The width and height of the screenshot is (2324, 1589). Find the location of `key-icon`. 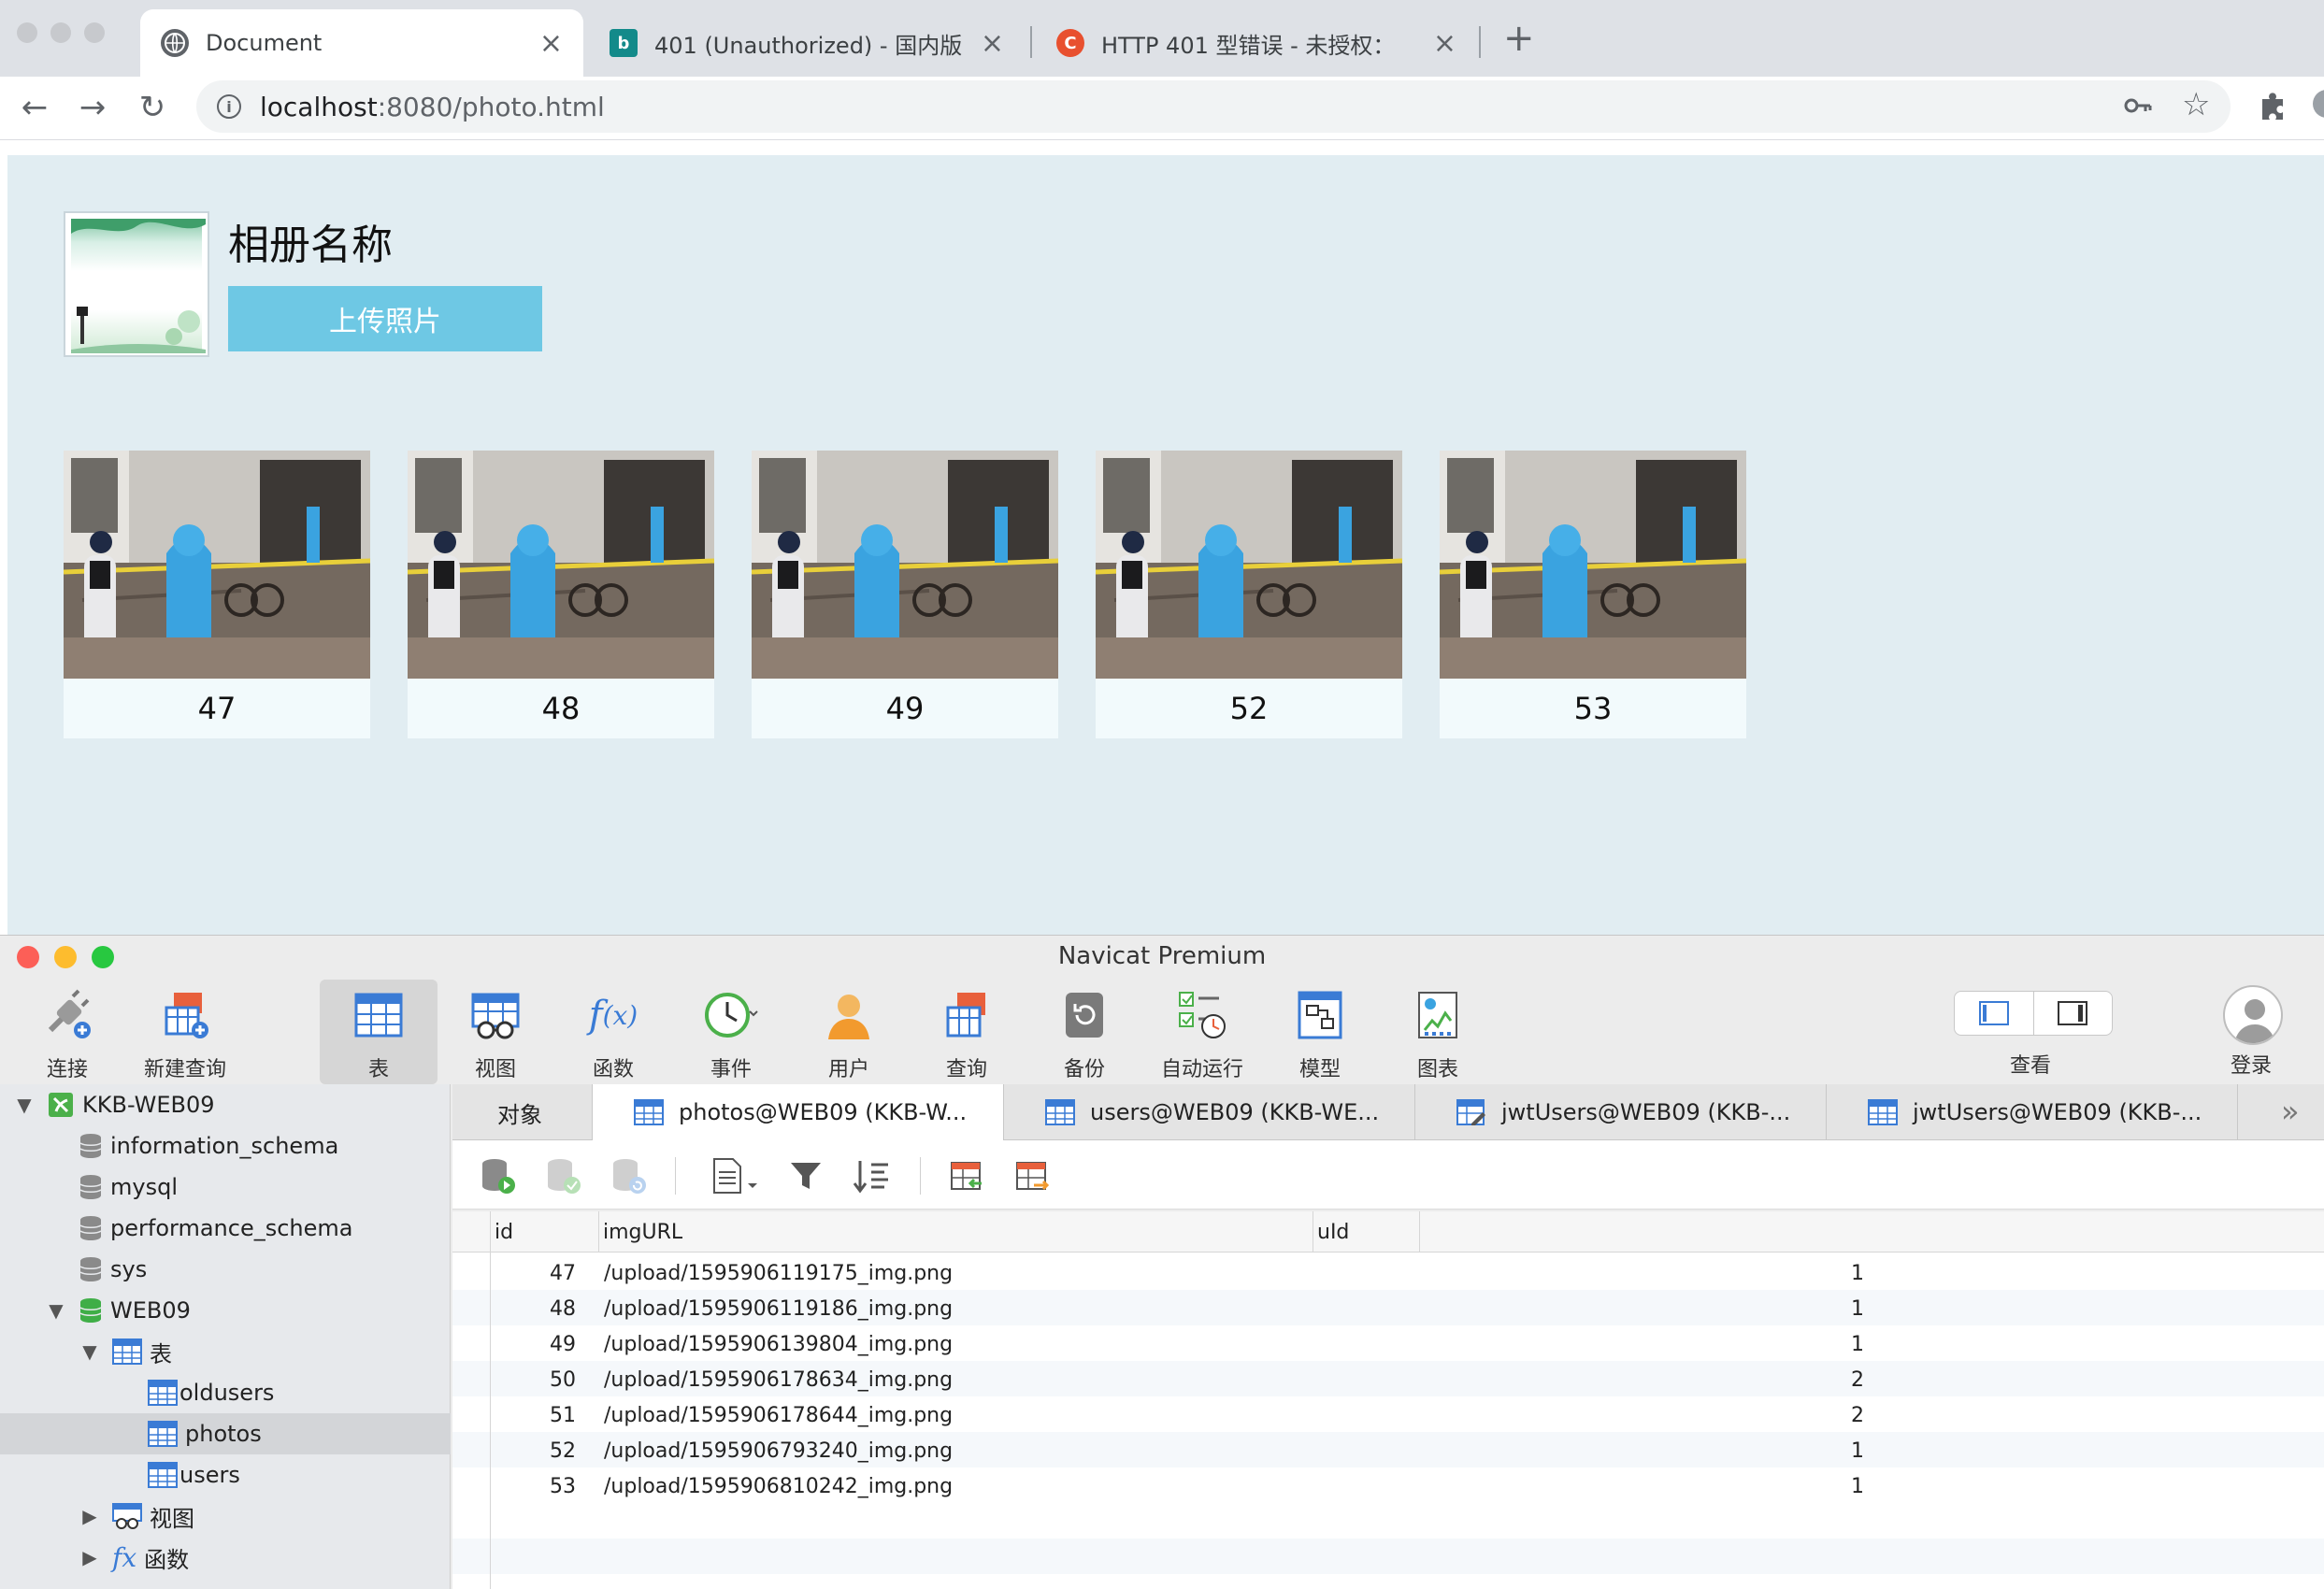

key-icon is located at coordinates (2138, 106).